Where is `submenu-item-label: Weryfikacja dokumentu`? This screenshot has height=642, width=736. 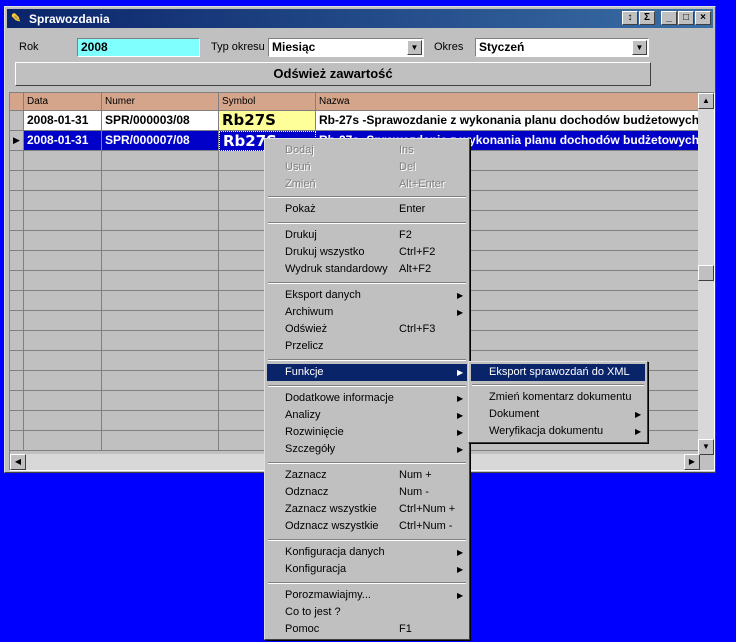 submenu-item-label: Weryfikacja dokumentu is located at coordinates (546, 431).